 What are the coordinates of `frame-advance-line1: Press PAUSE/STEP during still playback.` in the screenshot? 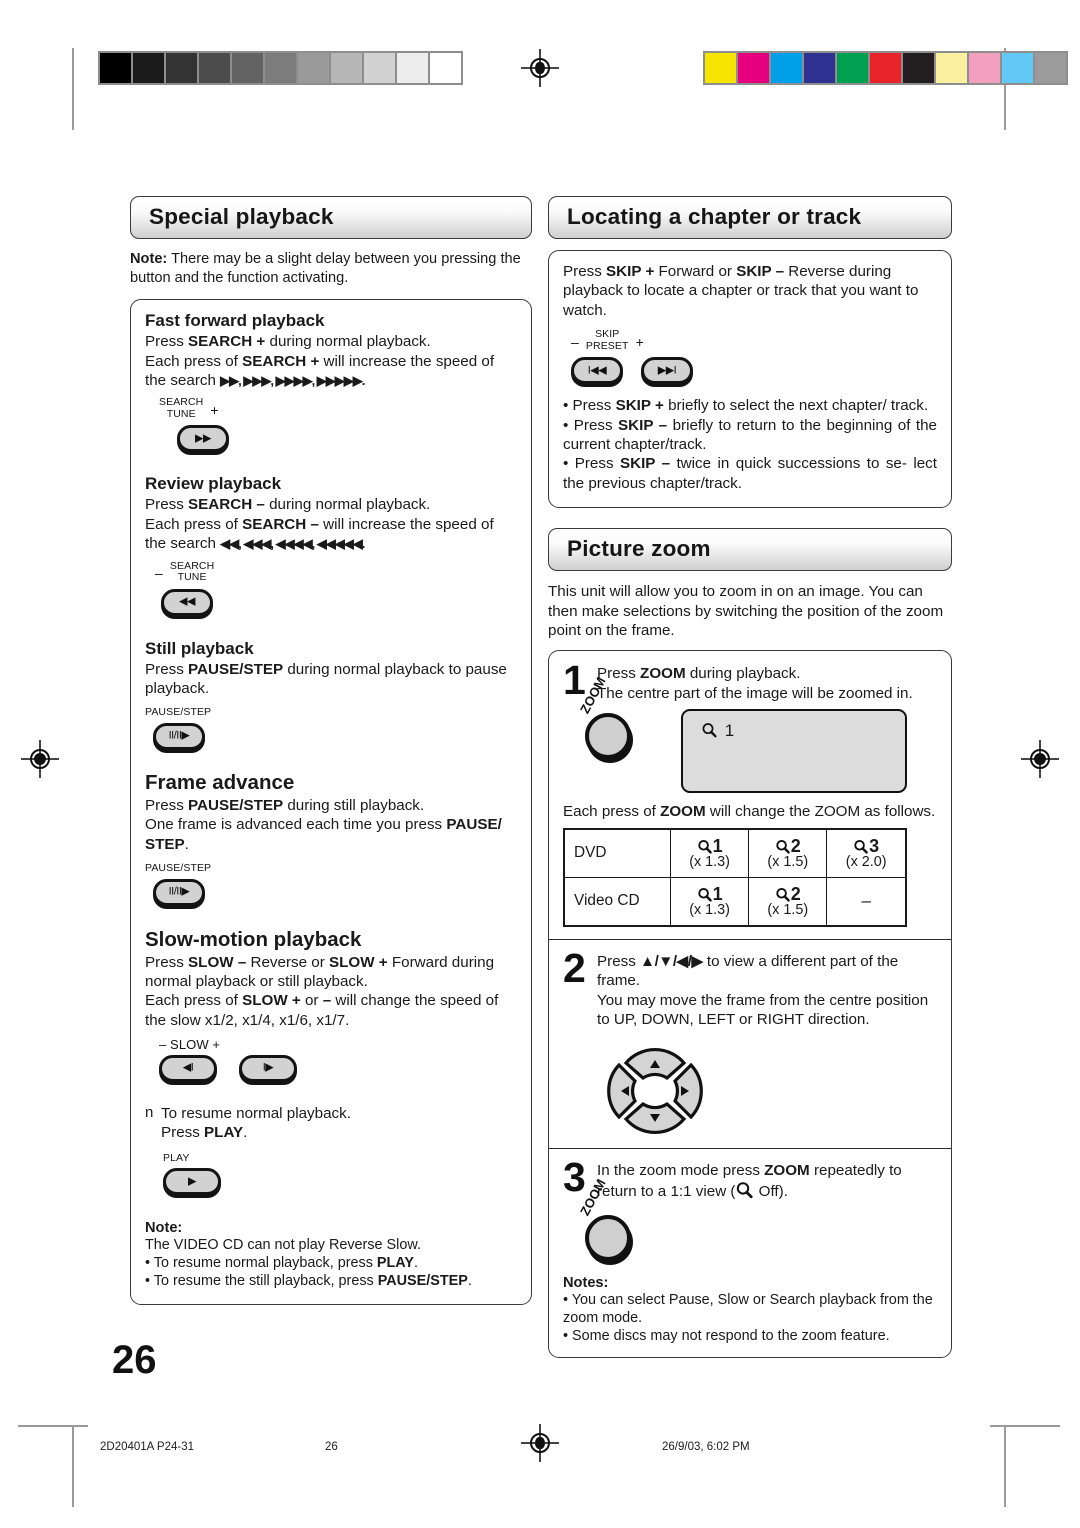 It's located at (331, 805).